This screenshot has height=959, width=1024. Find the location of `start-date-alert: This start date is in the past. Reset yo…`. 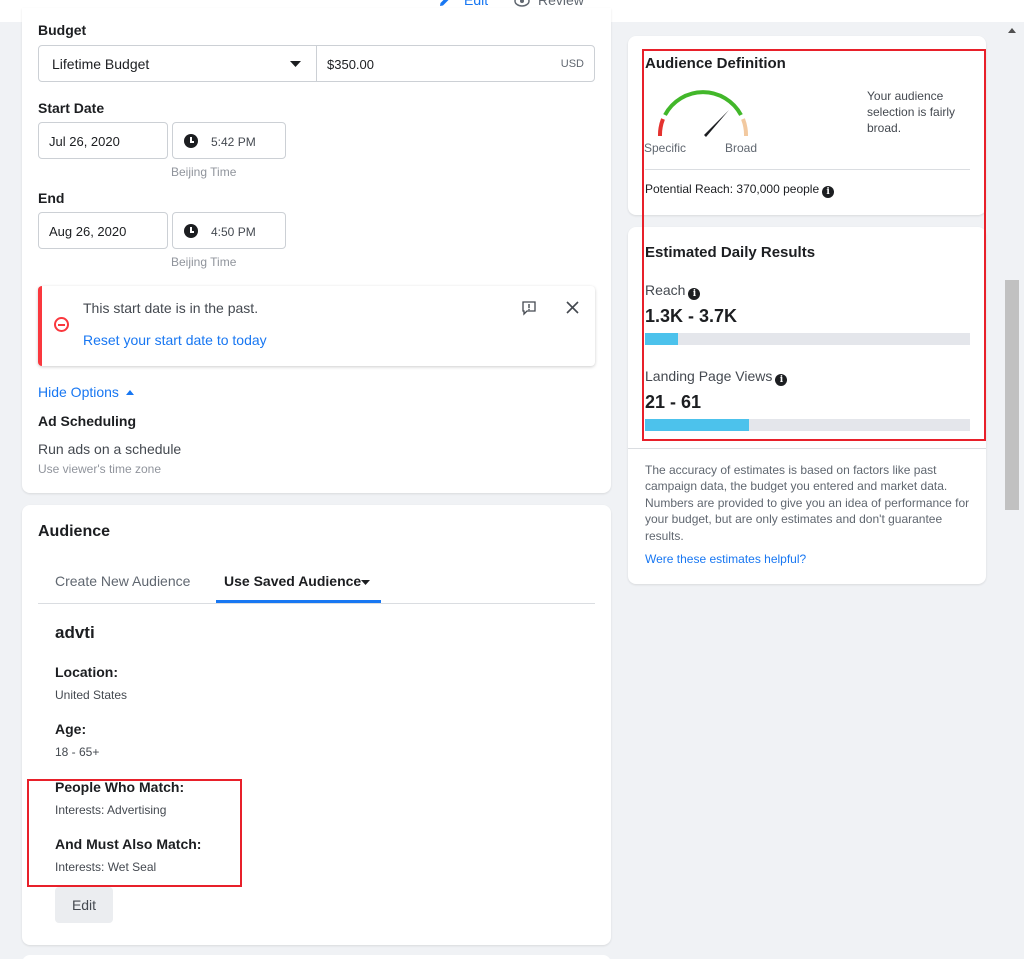

start-date-alert: This start date is in the past. Reset yo… is located at coordinates (316, 326).